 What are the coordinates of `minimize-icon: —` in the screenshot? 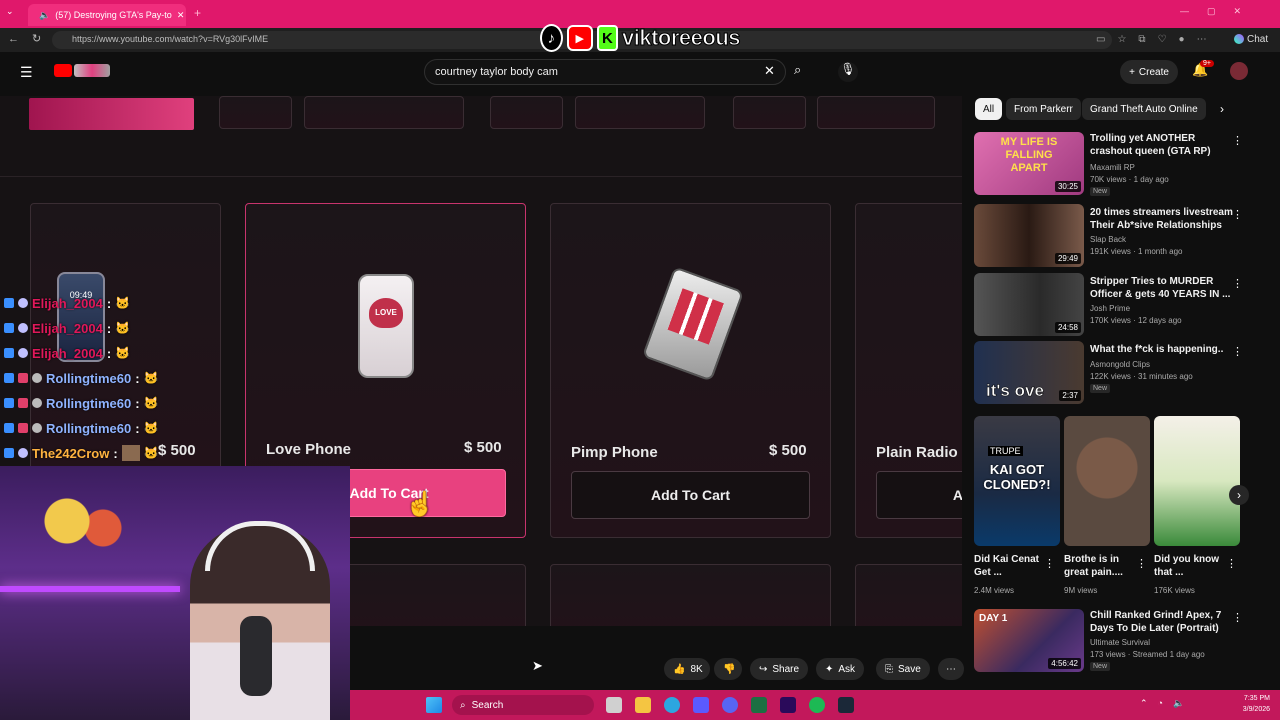 It's located at (1184, 13).